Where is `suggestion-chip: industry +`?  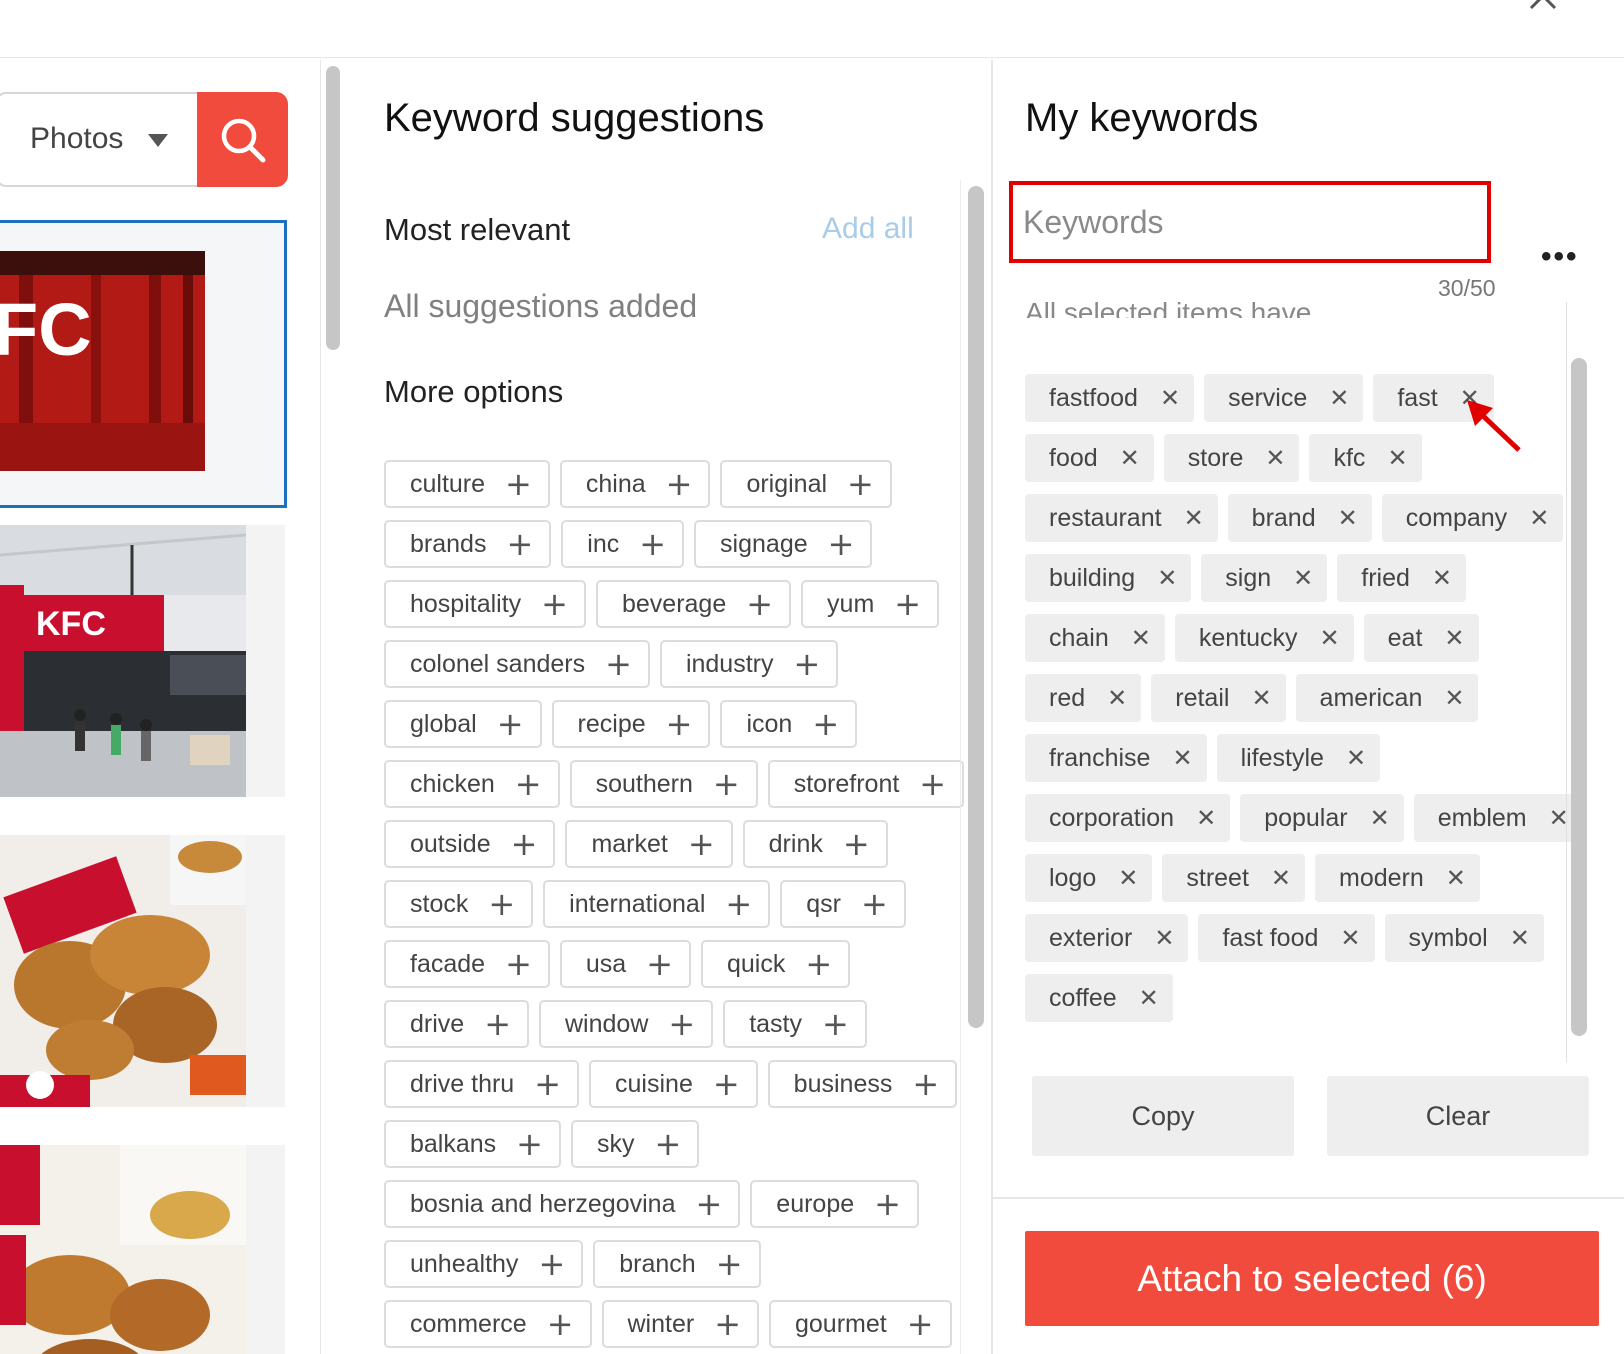 suggestion-chip: industry + is located at coordinates (749, 664).